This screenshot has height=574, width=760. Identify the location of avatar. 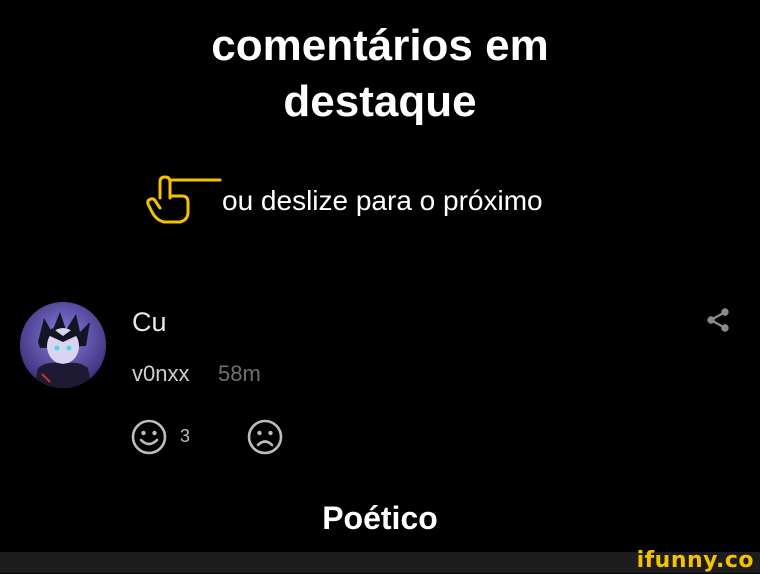
(63, 345).